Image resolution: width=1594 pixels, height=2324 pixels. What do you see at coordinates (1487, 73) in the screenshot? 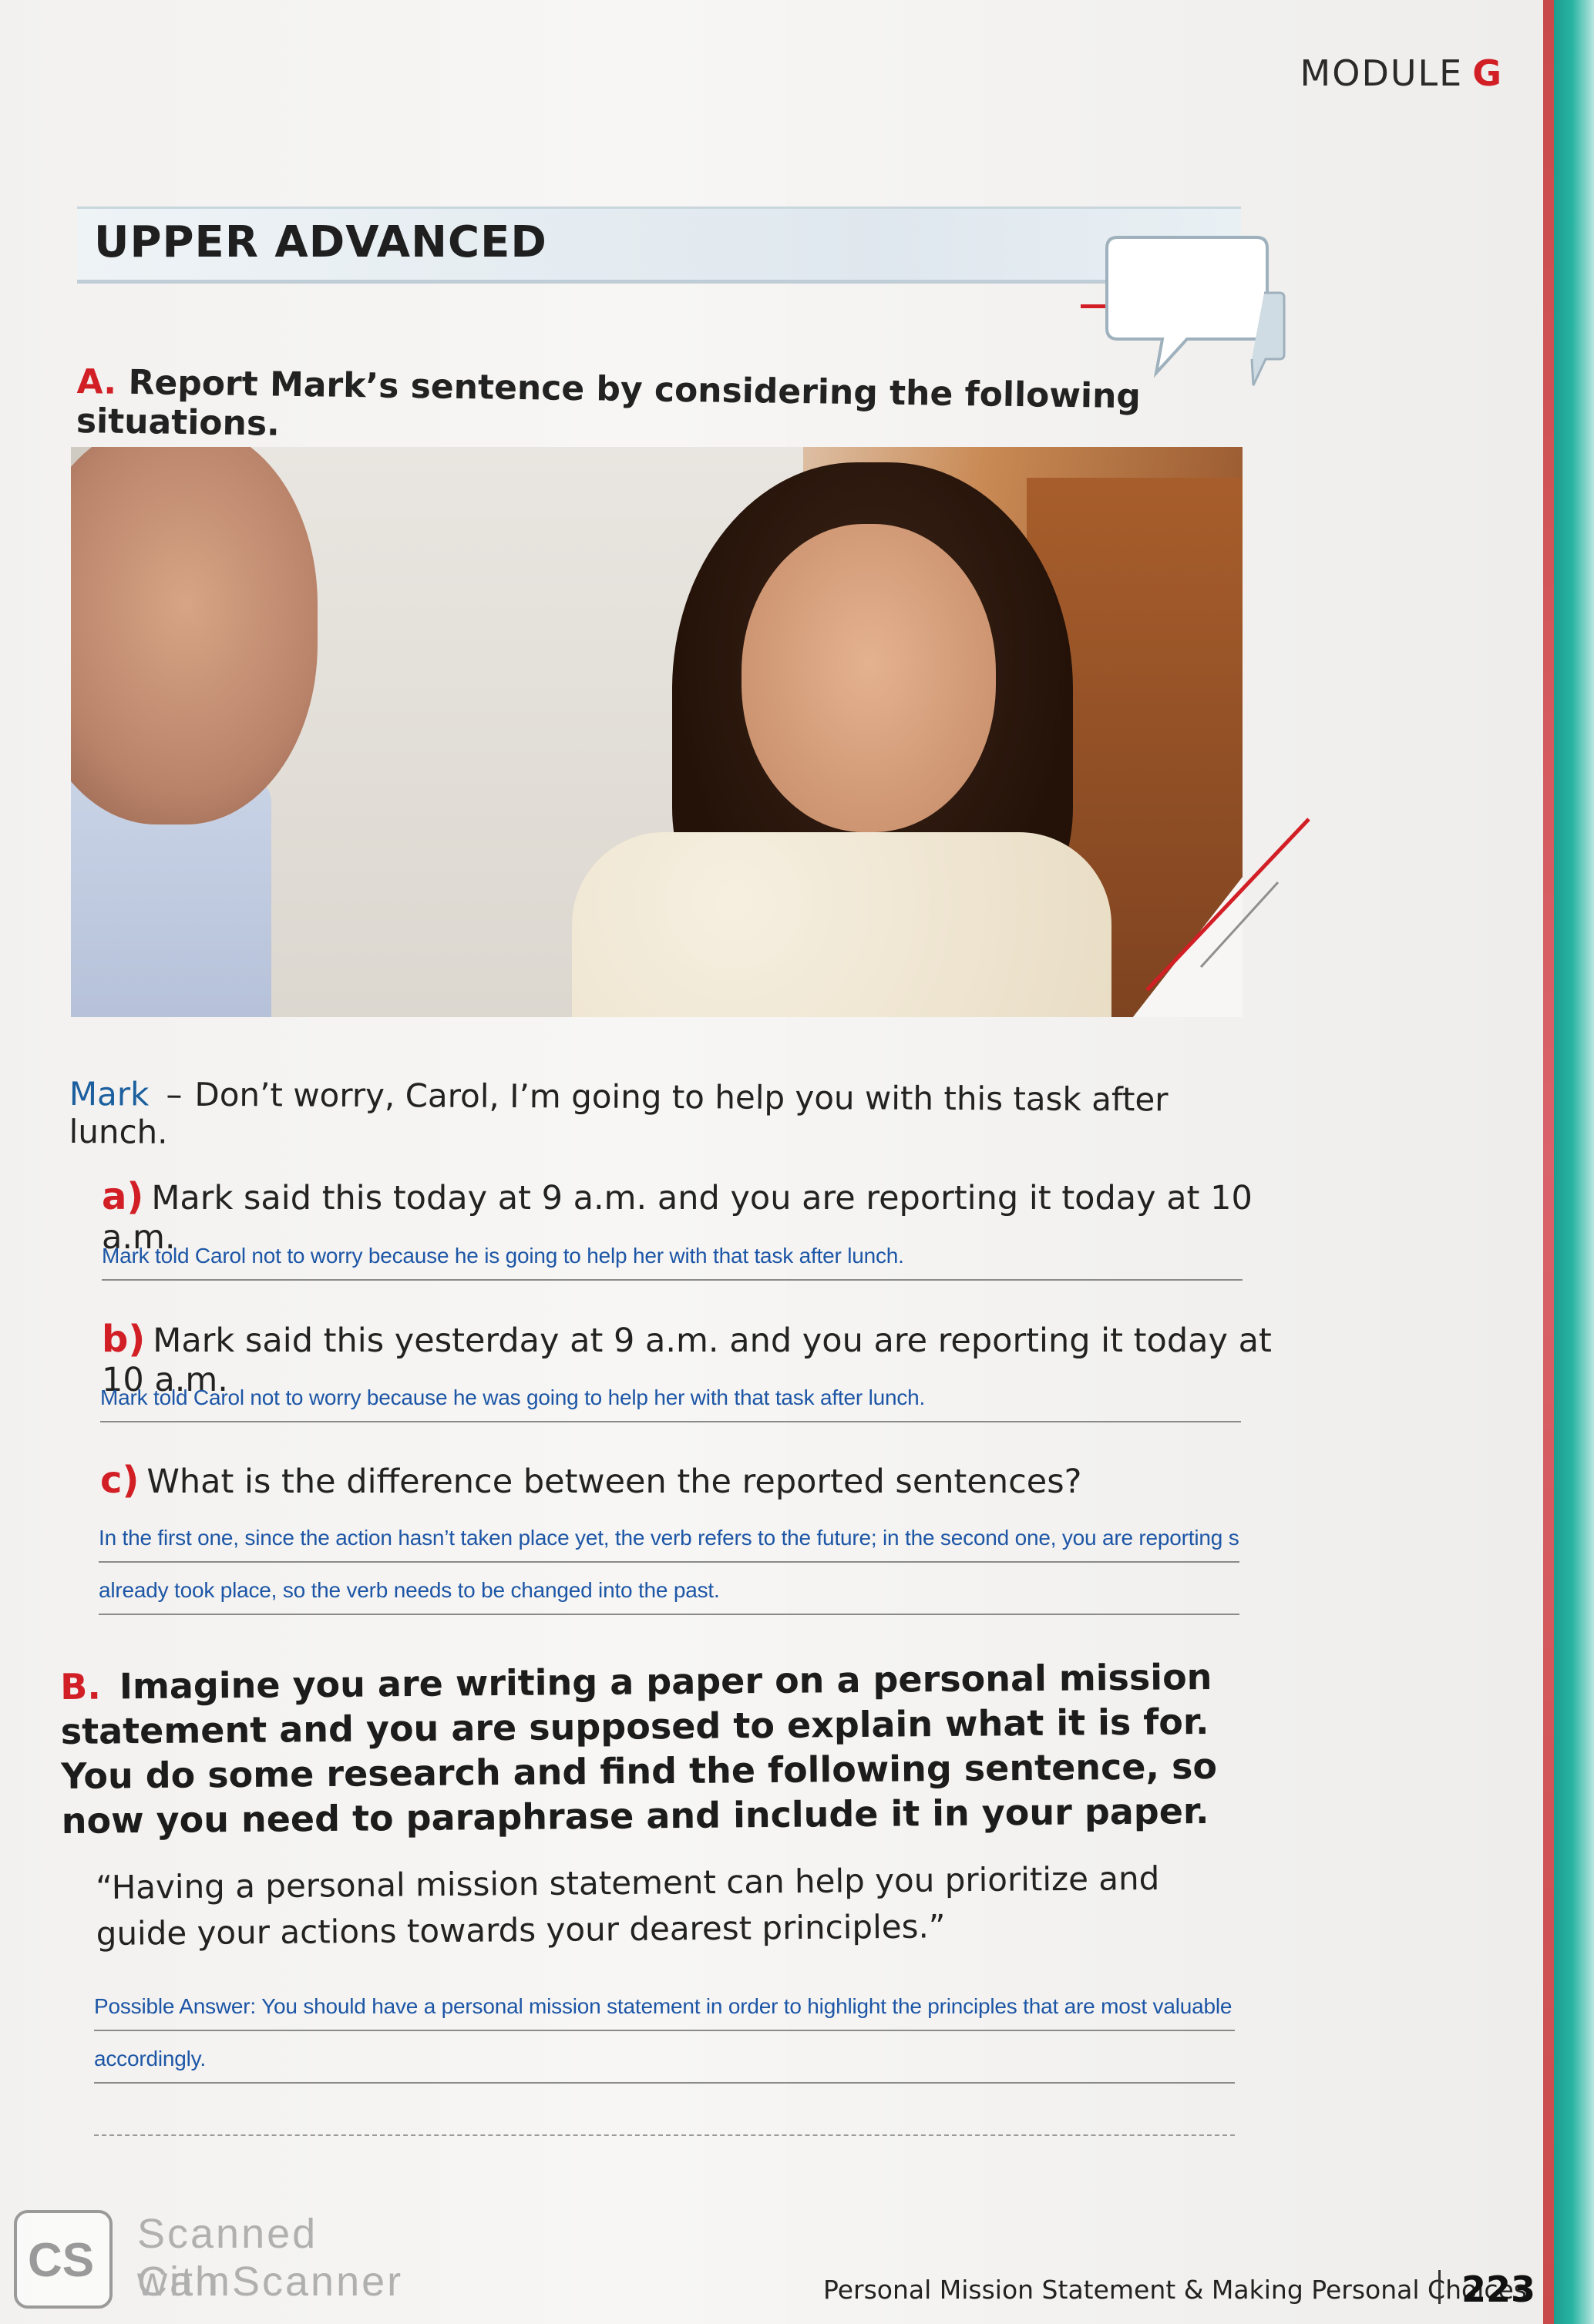
I see `module-letter: G` at bounding box center [1487, 73].